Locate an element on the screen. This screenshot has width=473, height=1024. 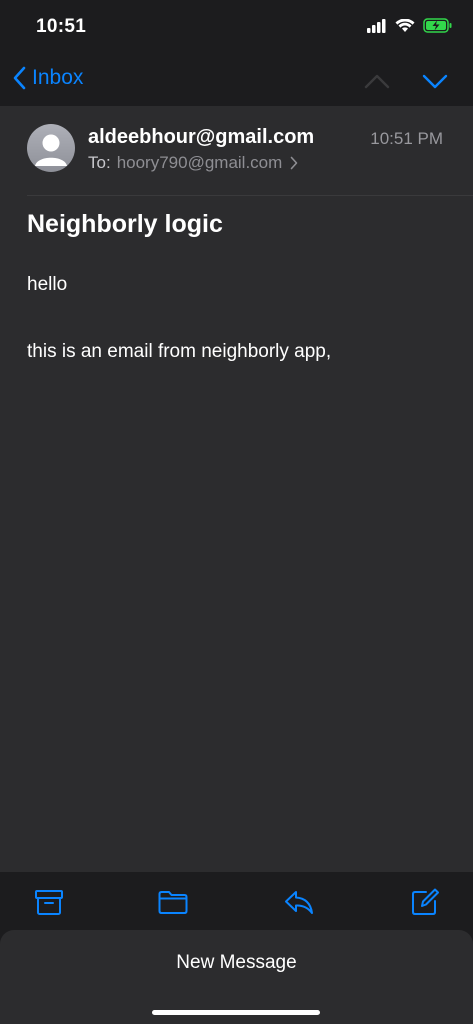
archive-icon is located at coordinates (49, 902).